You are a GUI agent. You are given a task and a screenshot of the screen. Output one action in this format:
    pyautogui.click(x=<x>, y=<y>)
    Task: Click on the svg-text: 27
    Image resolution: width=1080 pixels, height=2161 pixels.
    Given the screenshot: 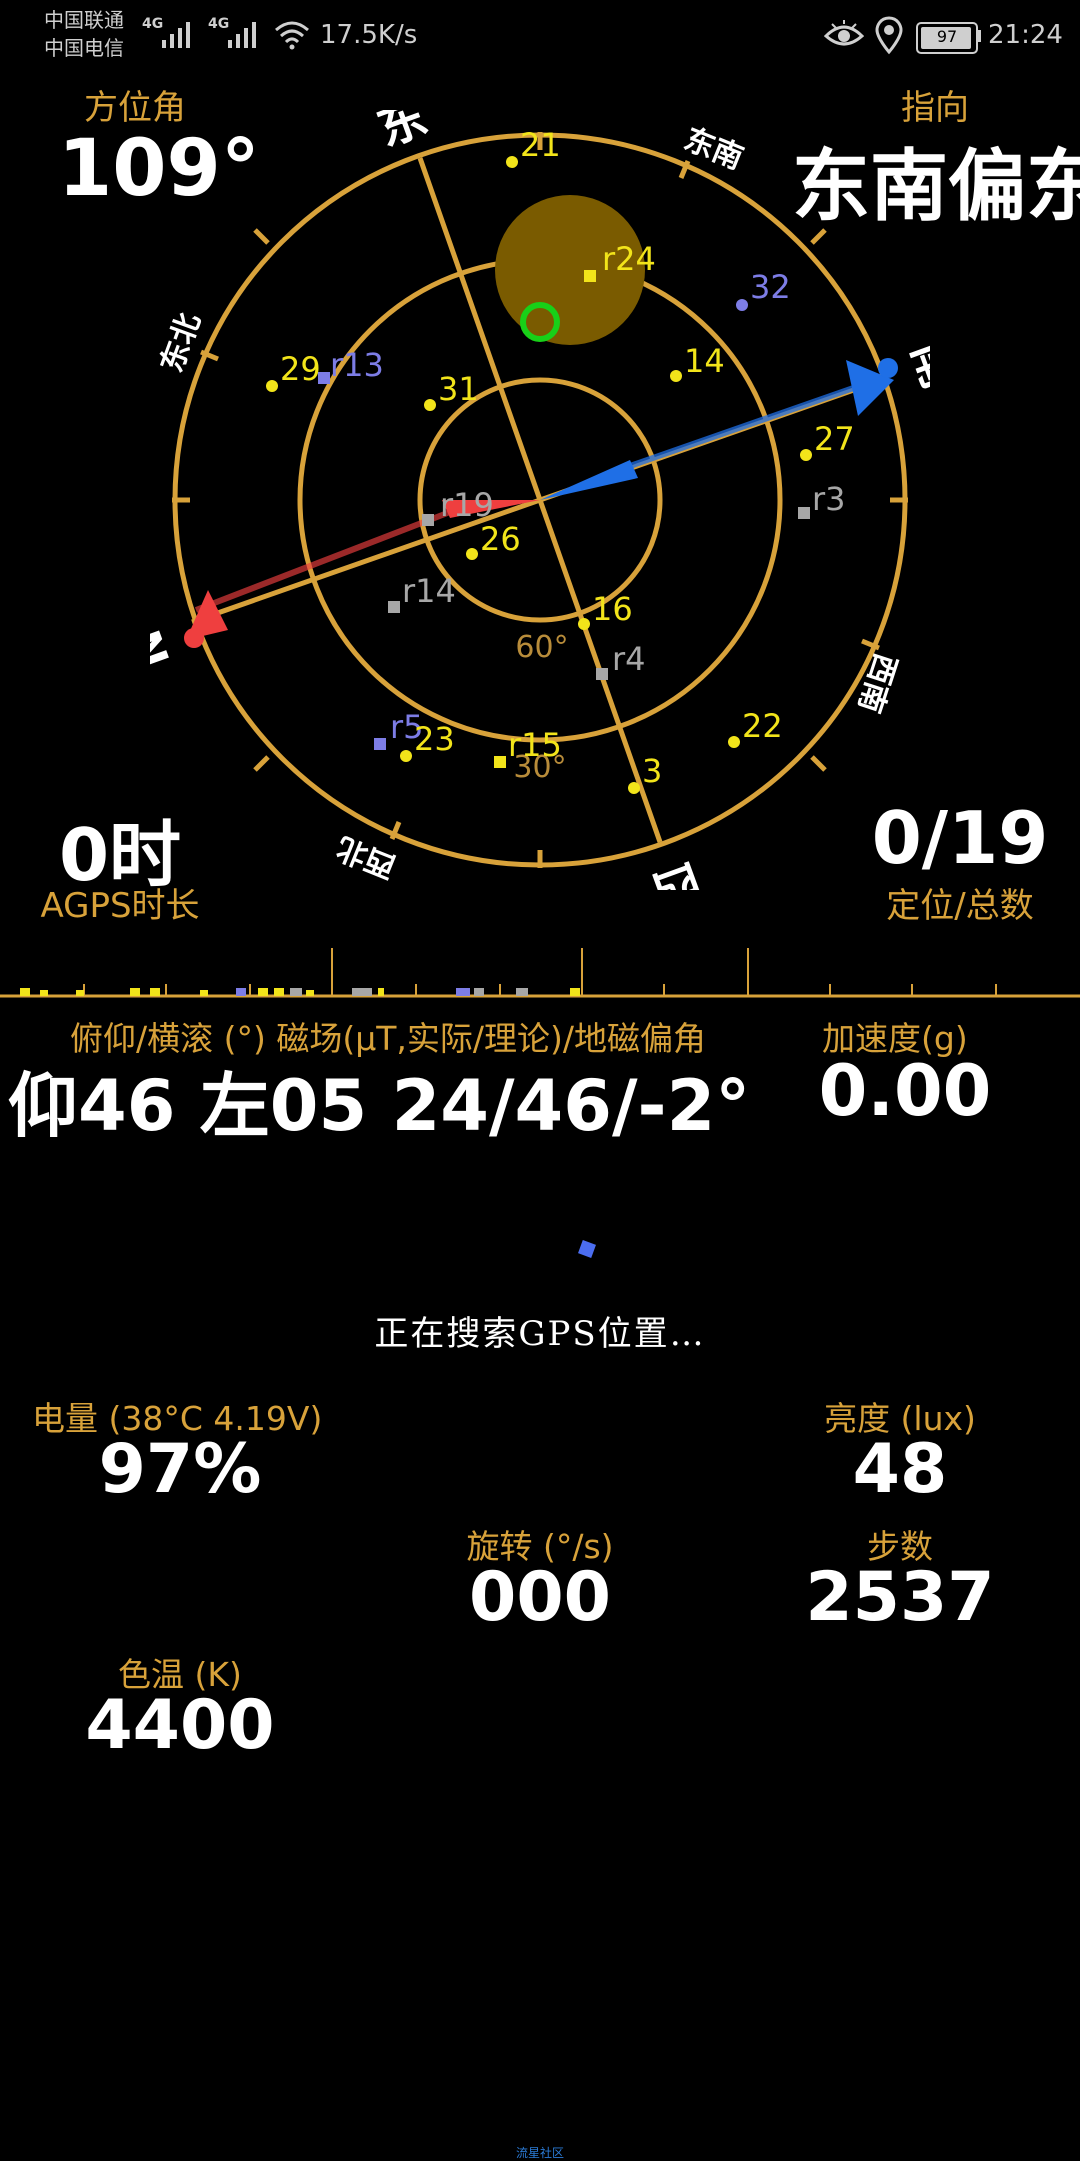 What is the action you would take?
    pyautogui.click(x=834, y=439)
    